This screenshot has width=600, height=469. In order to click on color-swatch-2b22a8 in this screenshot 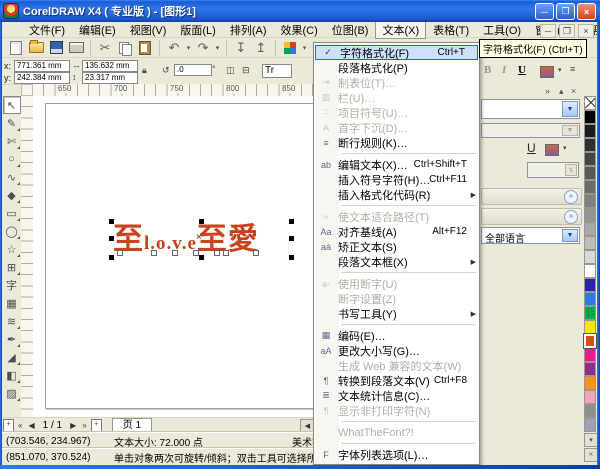, I will do `click(590, 285)`.